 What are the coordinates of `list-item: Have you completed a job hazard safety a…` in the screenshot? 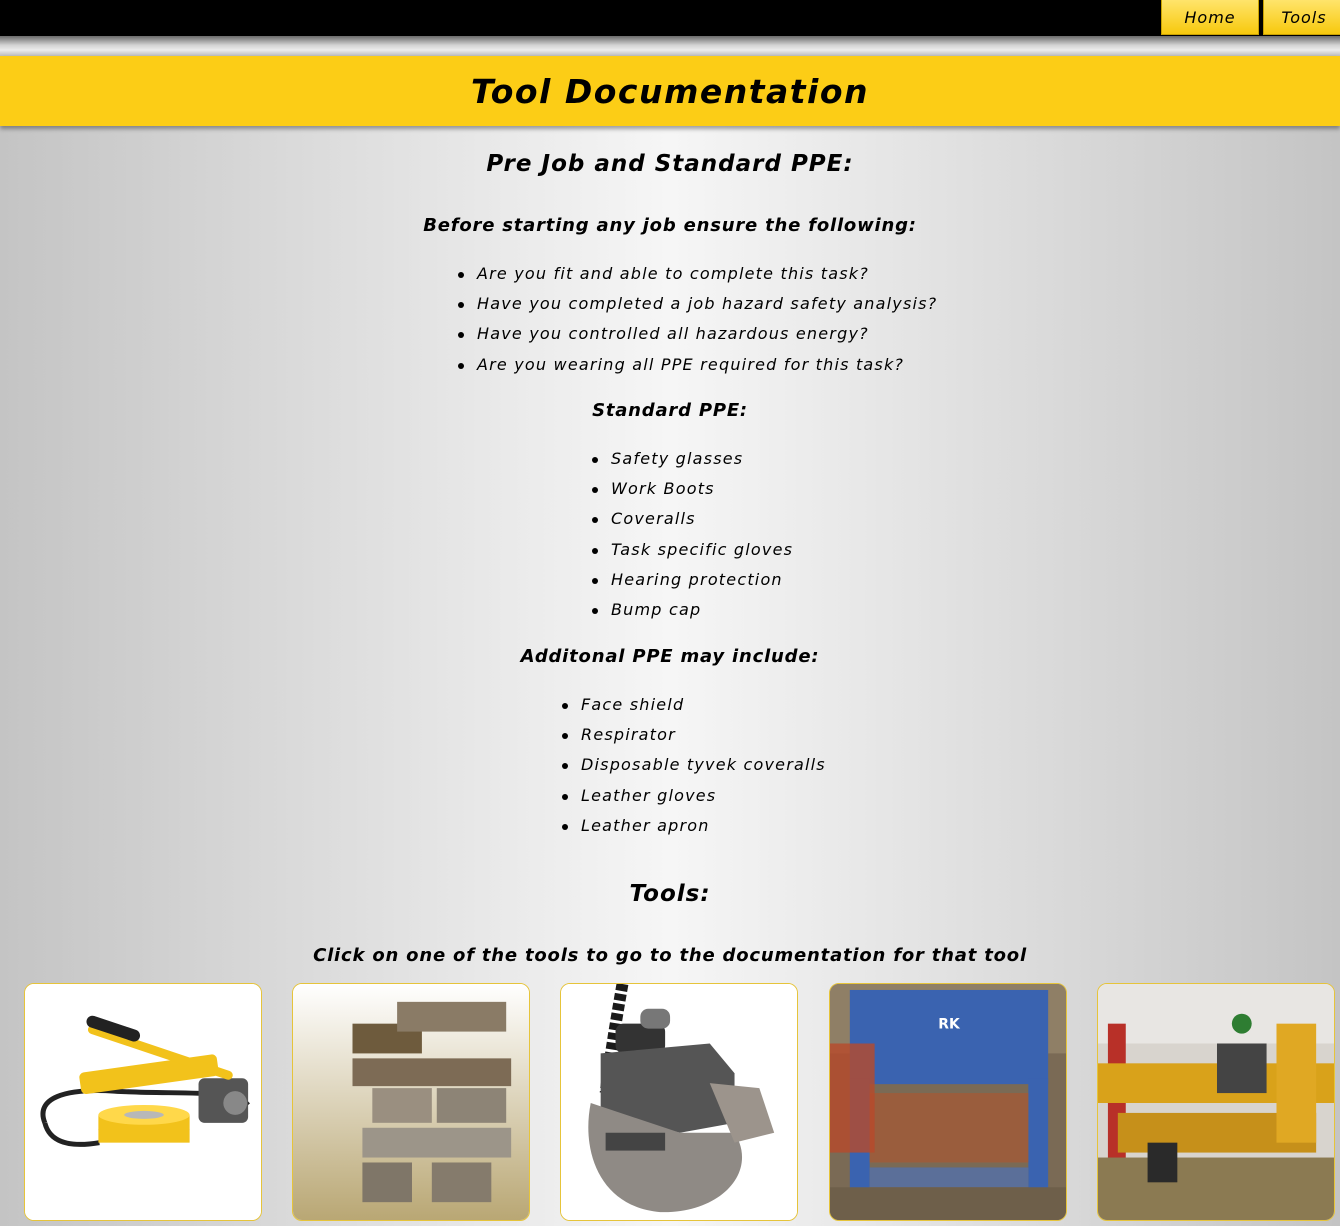 It's located at (696, 304).